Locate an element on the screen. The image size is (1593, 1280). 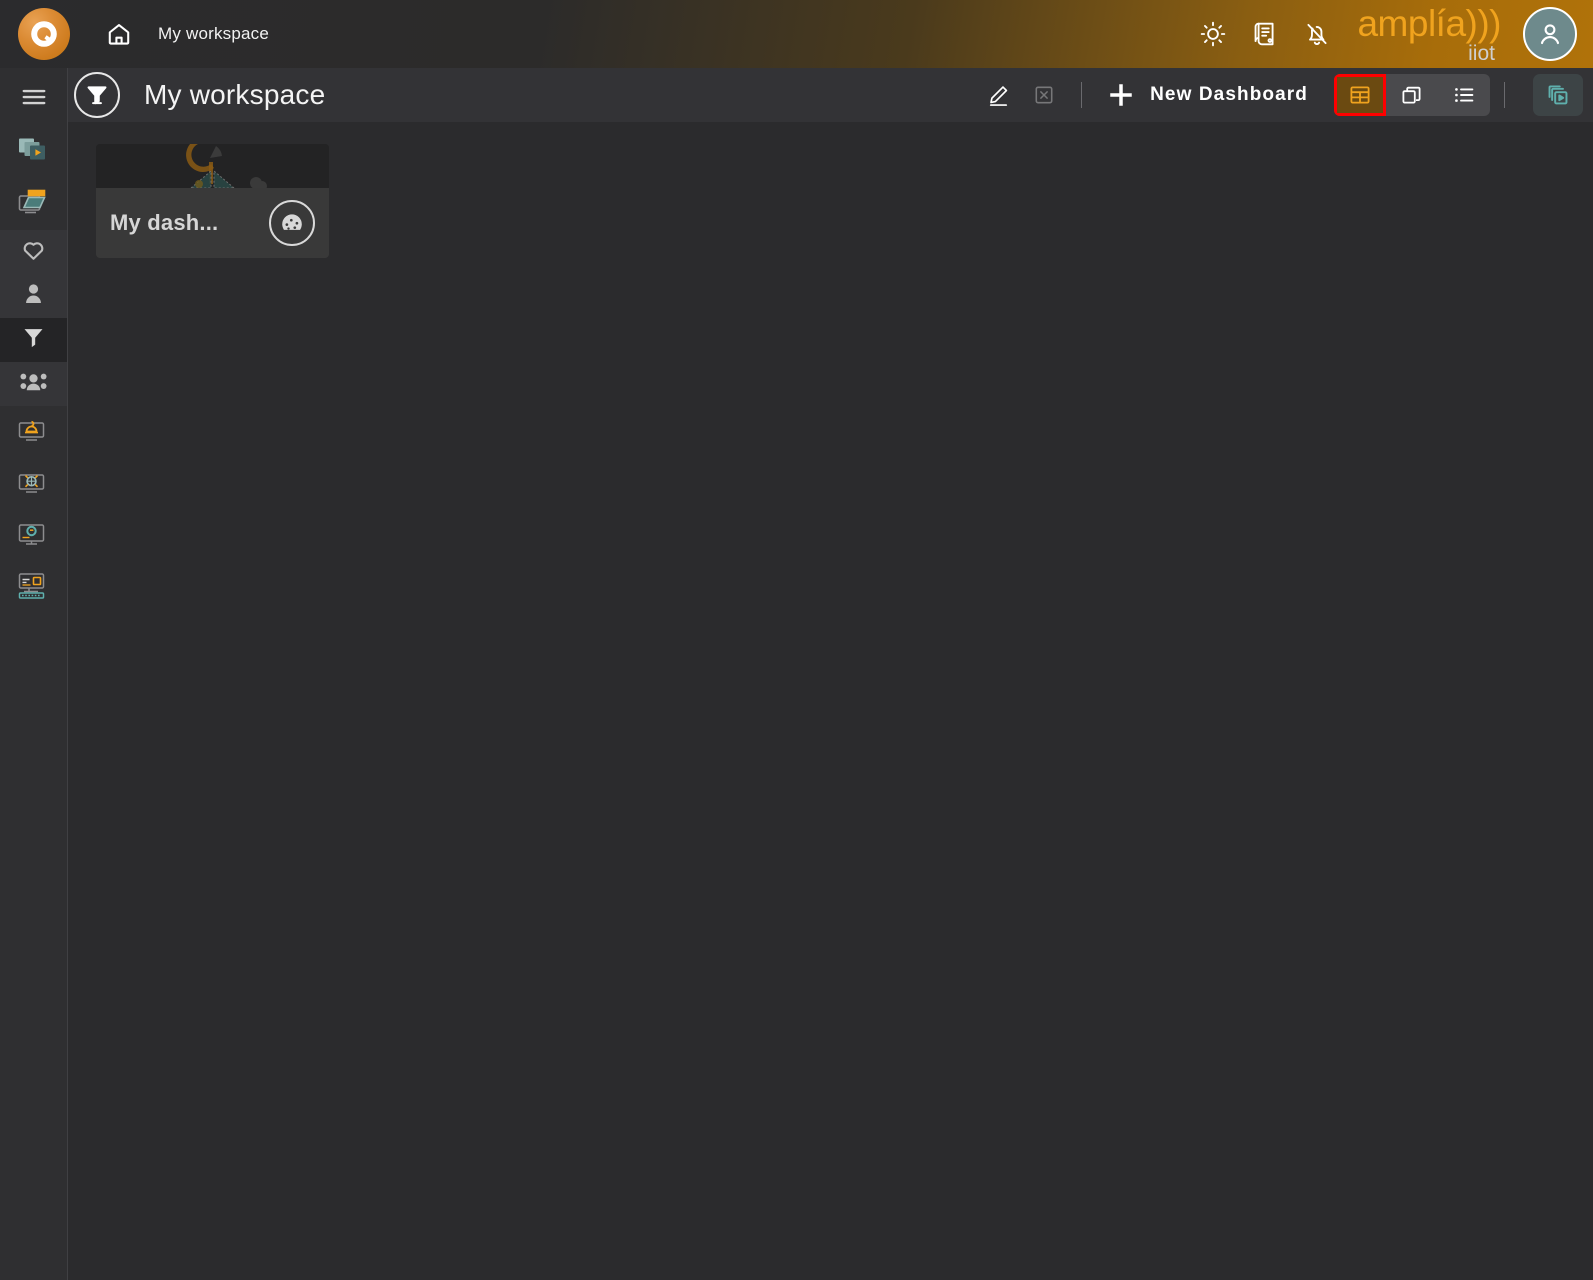
dashboard-thumbnail is located at coordinates (212, 166).